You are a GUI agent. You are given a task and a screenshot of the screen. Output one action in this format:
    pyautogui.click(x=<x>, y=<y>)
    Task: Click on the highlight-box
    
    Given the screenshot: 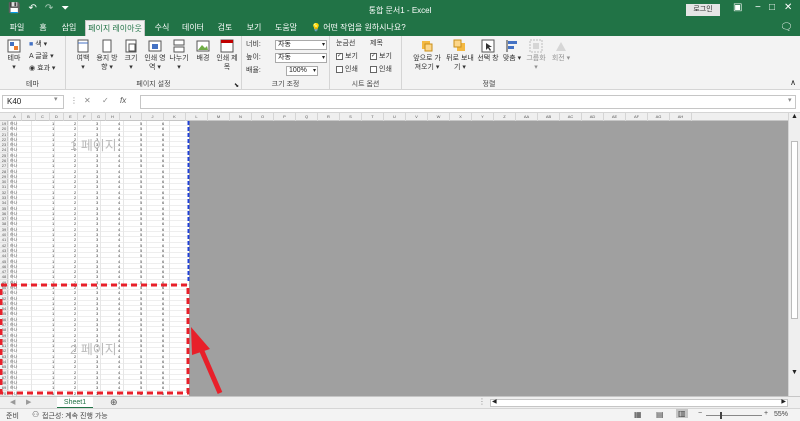 What is the action you would take?
    pyautogui.click(x=95, y=339)
    